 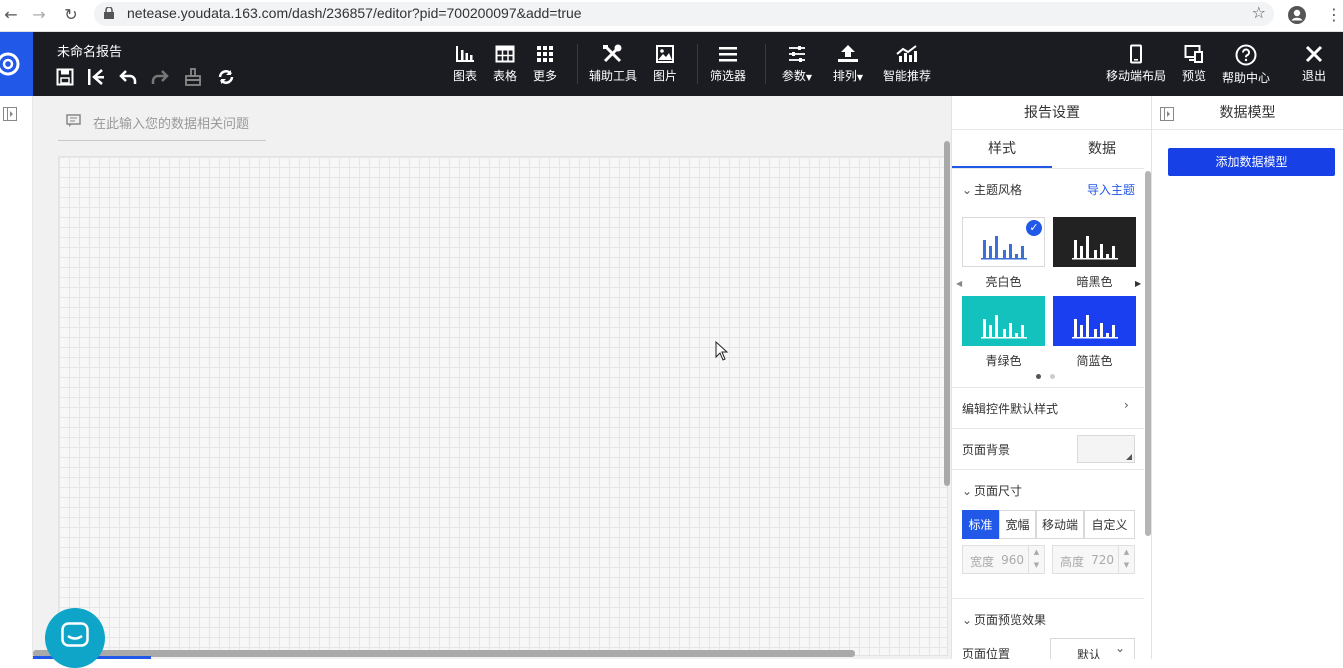 What do you see at coordinates (1138, 283) in the screenshot?
I see `carousel-next-icon: ▶` at bounding box center [1138, 283].